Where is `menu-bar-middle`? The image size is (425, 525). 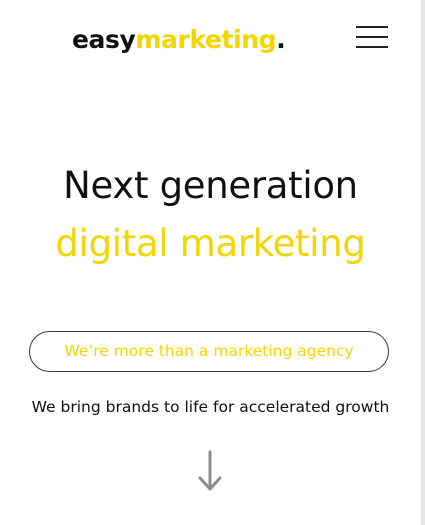 menu-bar-middle is located at coordinates (372, 37).